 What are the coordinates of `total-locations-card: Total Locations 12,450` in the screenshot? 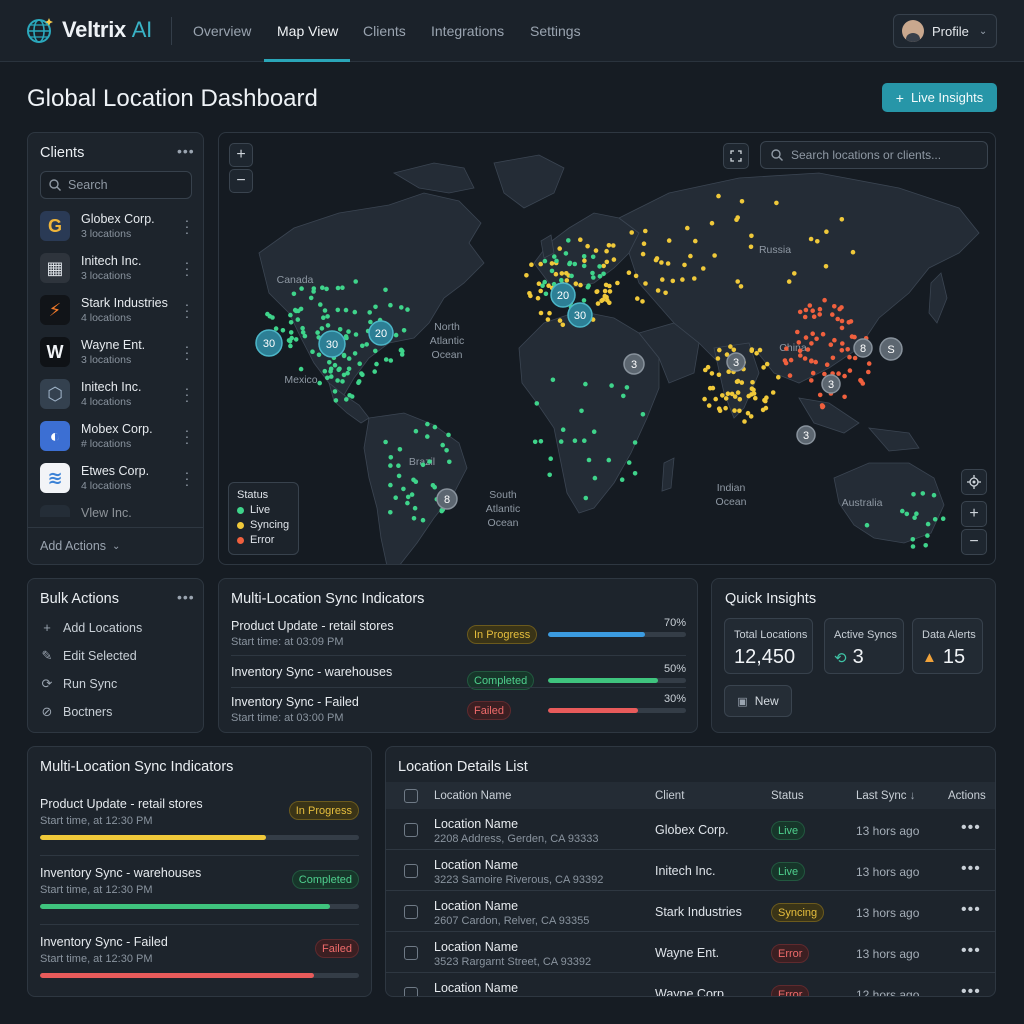 It's located at (768, 646).